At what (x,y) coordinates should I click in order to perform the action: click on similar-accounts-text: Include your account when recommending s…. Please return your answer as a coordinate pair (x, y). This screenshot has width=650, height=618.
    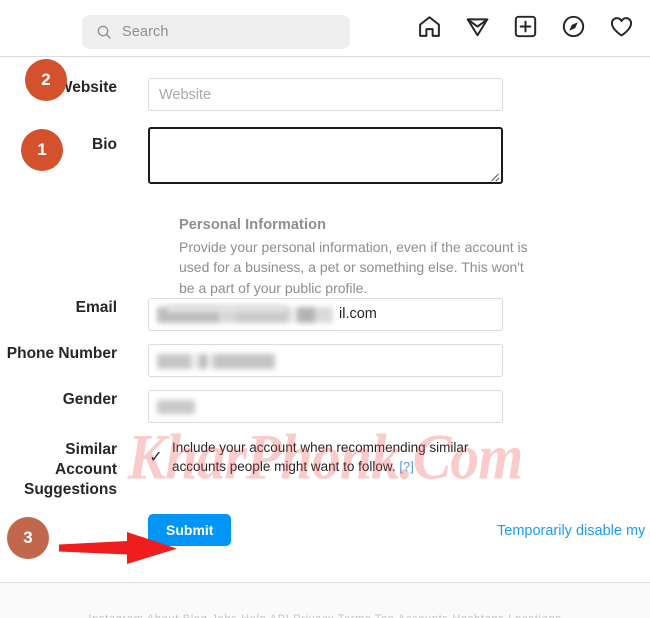
    Looking at the image, I should click on (320, 457).